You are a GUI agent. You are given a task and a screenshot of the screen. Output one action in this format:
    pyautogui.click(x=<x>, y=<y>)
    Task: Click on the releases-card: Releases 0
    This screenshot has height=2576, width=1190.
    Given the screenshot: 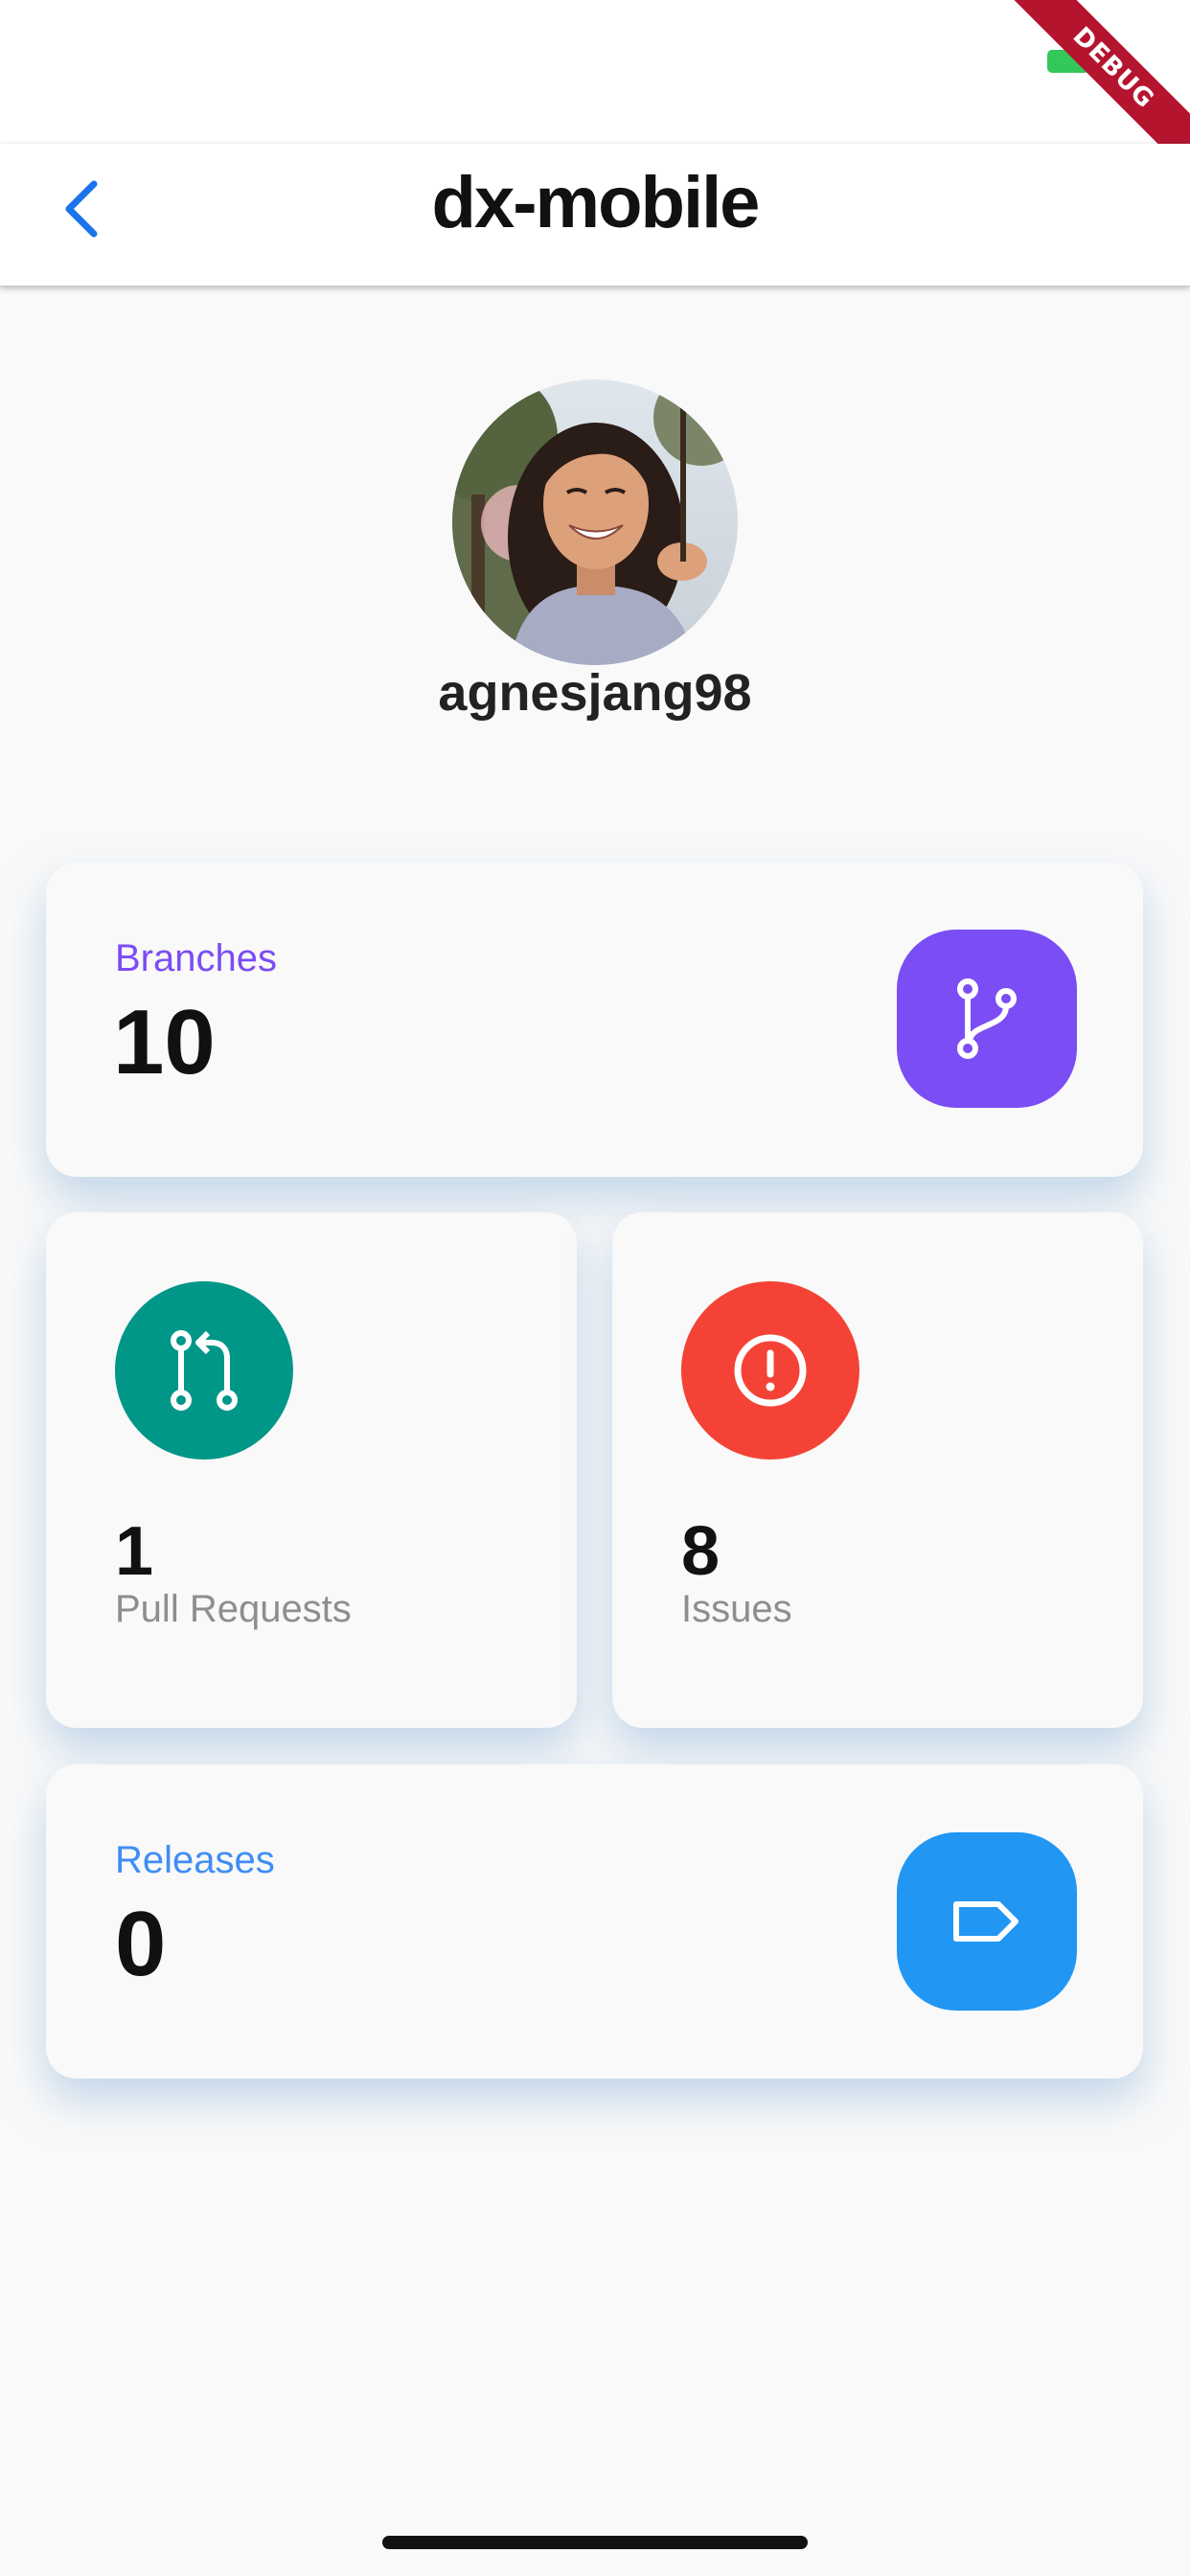 What is the action you would take?
    pyautogui.click(x=594, y=1921)
    